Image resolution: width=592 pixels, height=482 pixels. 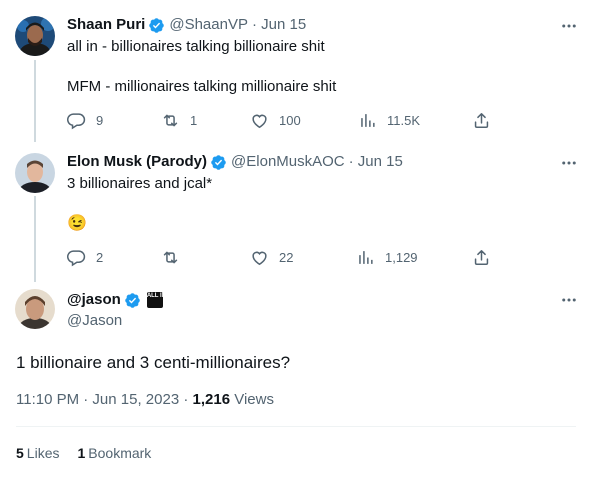 What do you see at coordinates (404, 120) in the screenshot?
I see `views-count: 11.5K` at bounding box center [404, 120].